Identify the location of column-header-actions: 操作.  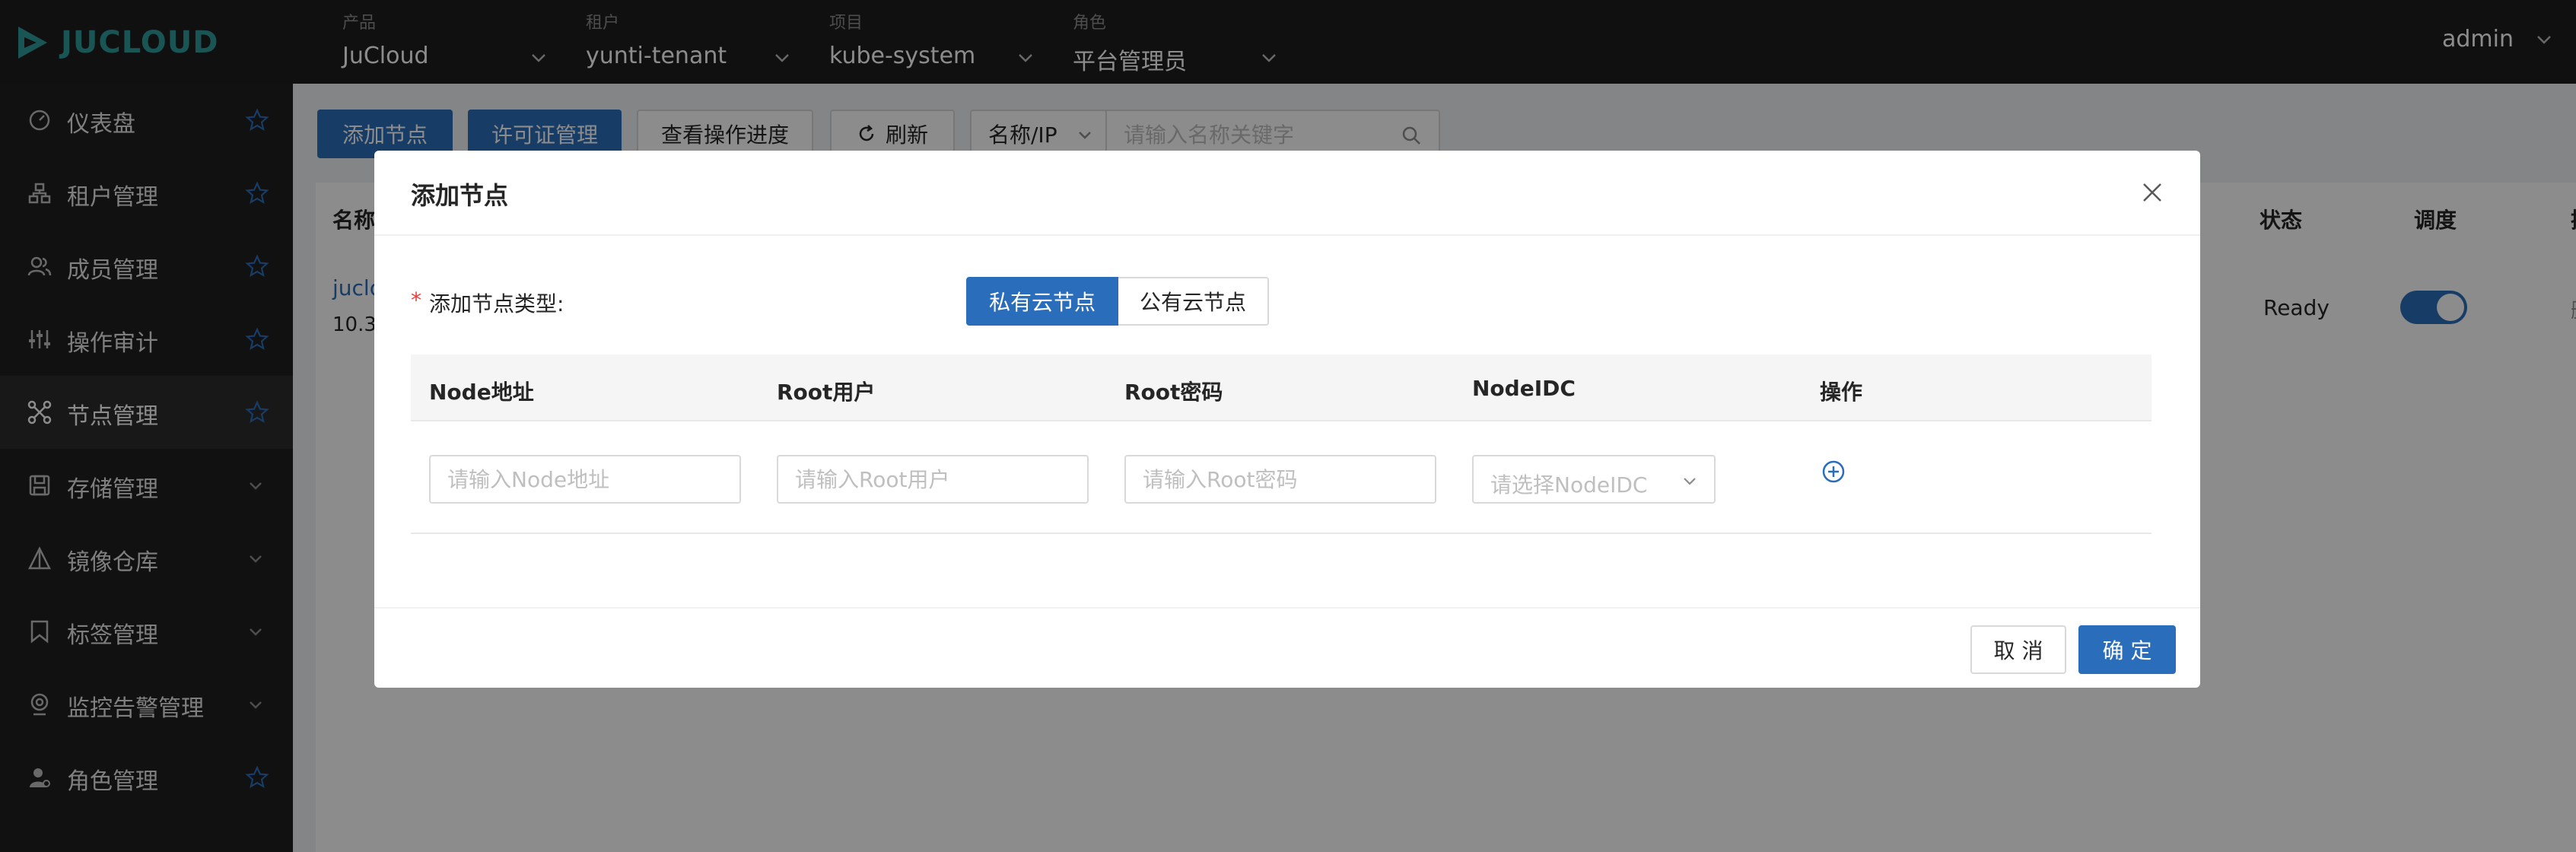
(1841, 392).